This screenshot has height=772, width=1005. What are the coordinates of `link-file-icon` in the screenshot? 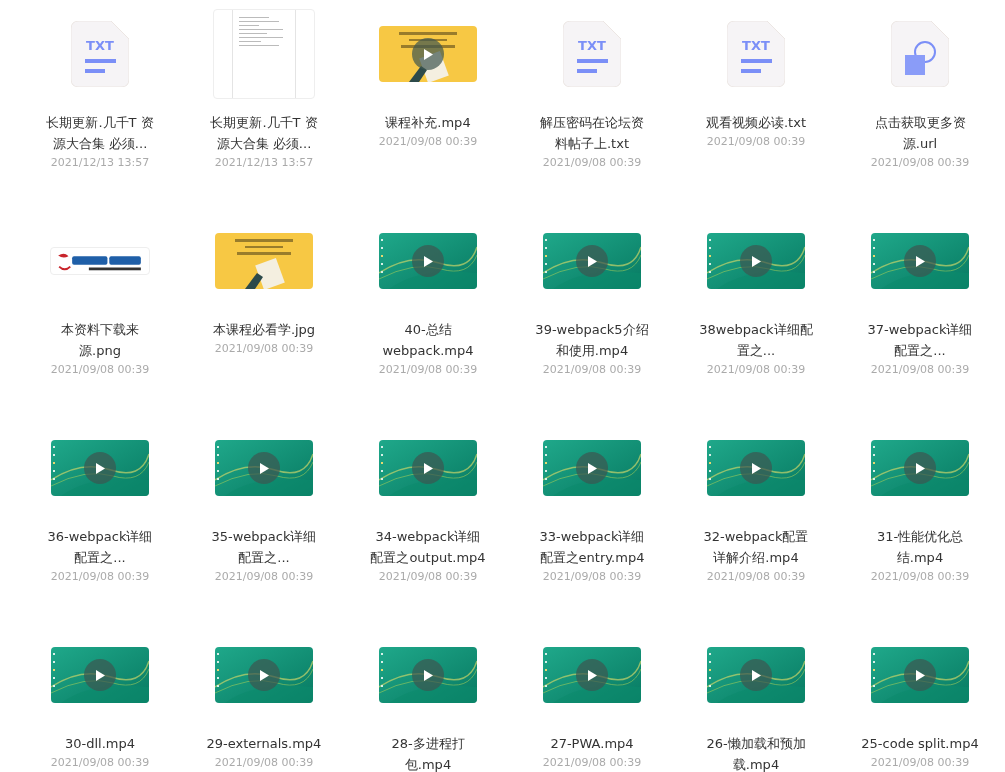 It's located at (920, 54).